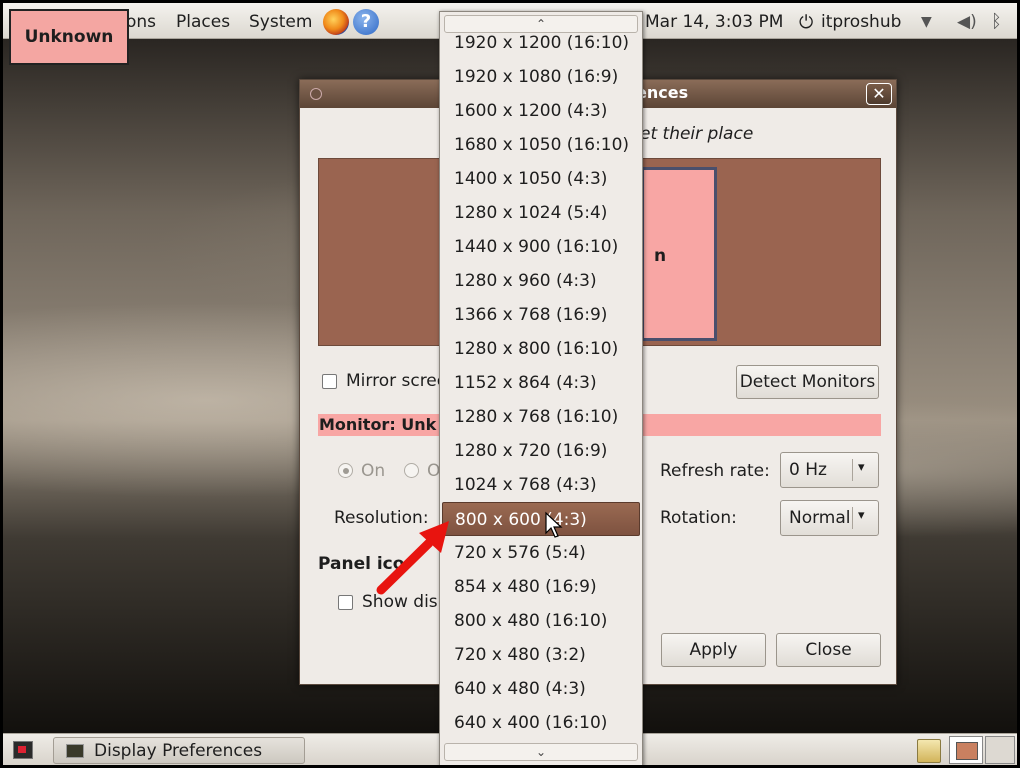  I want to click on menu-places: Places, so click(203, 22).